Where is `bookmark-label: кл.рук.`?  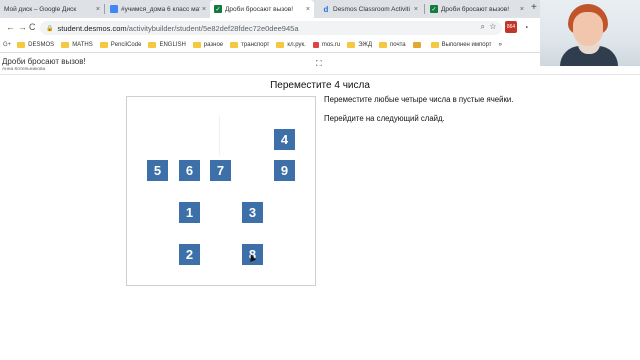 bookmark-label: кл.рук. is located at coordinates (296, 45).